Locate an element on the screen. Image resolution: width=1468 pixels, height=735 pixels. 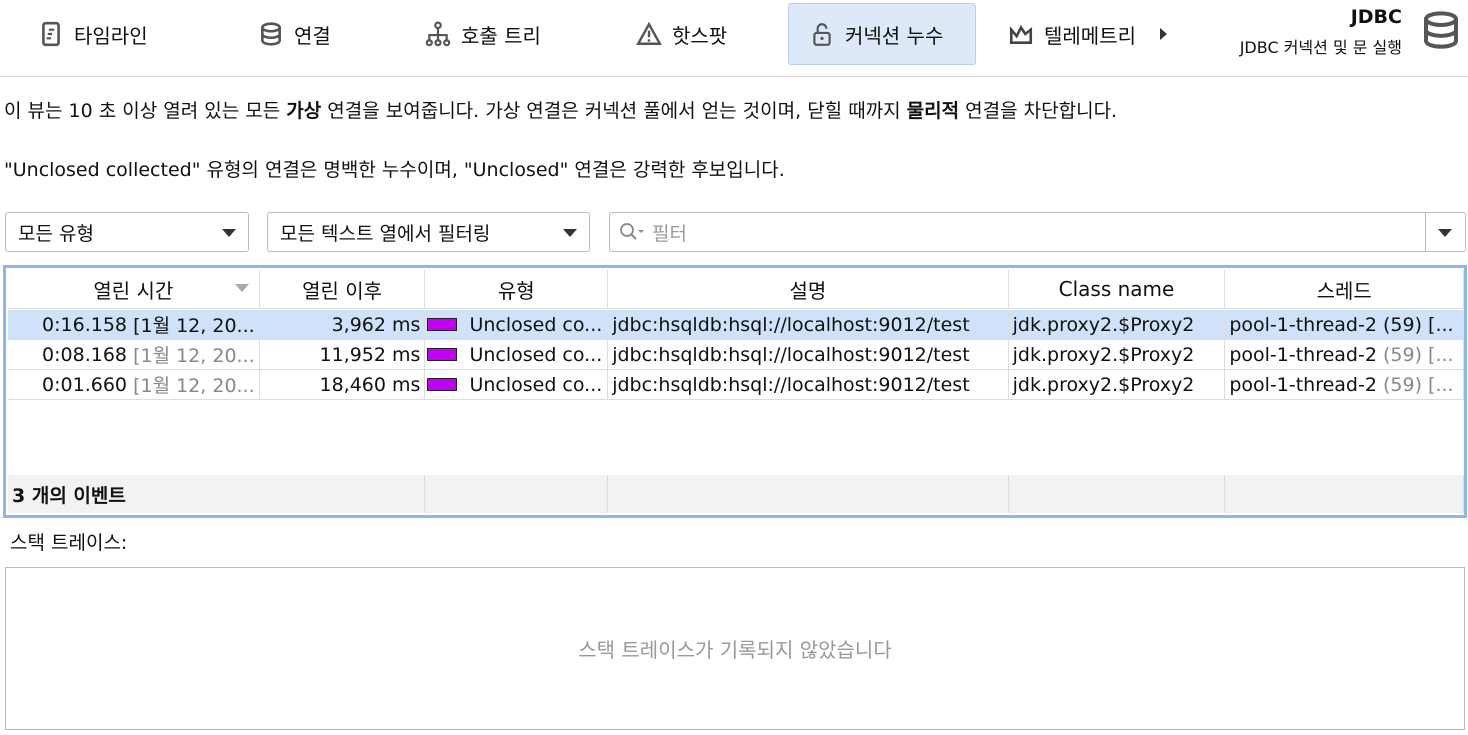
telemetry-icon is located at coordinates (1021, 34).